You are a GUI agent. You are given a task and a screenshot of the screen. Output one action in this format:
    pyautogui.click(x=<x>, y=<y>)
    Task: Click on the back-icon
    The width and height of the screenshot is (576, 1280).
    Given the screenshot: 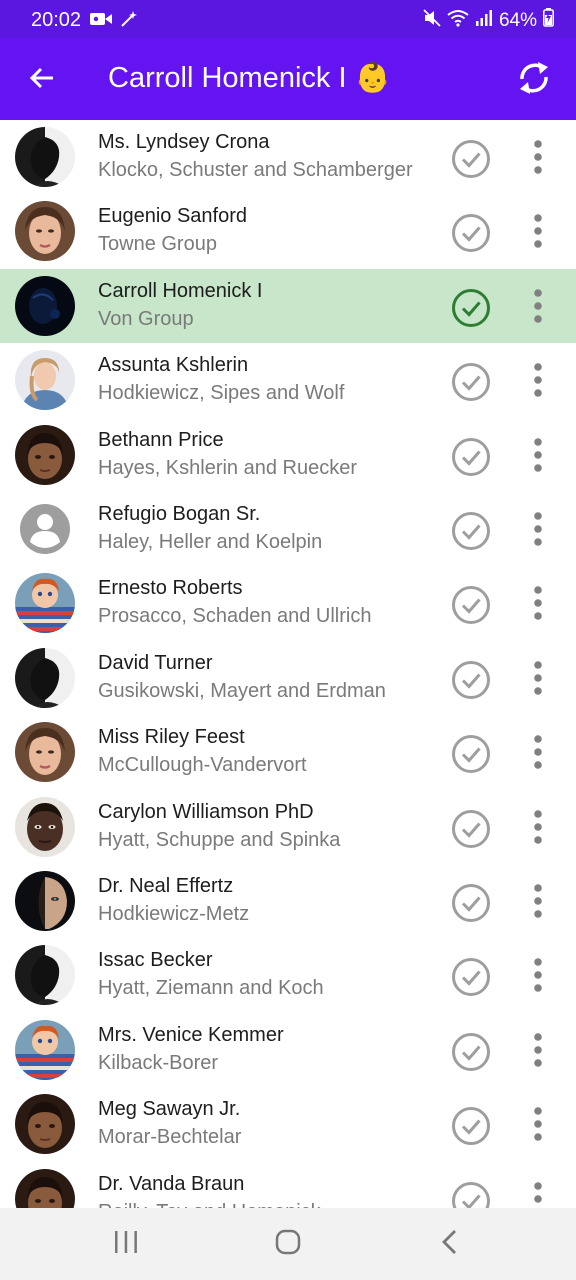 What is the action you would take?
    pyautogui.click(x=450, y=1244)
    